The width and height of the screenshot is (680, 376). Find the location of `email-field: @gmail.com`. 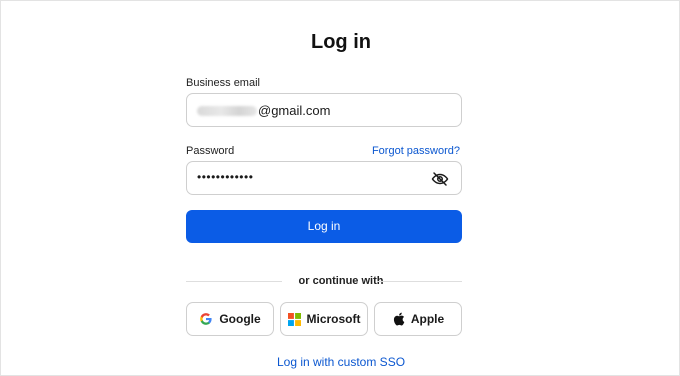

email-field: @gmail.com is located at coordinates (324, 110).